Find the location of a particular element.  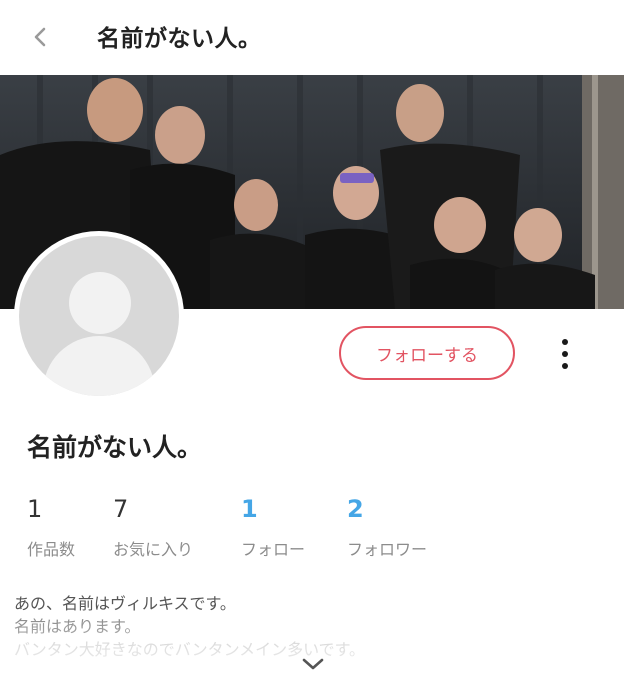

stat-label: フォロワー is located at coordinates (387, 549).